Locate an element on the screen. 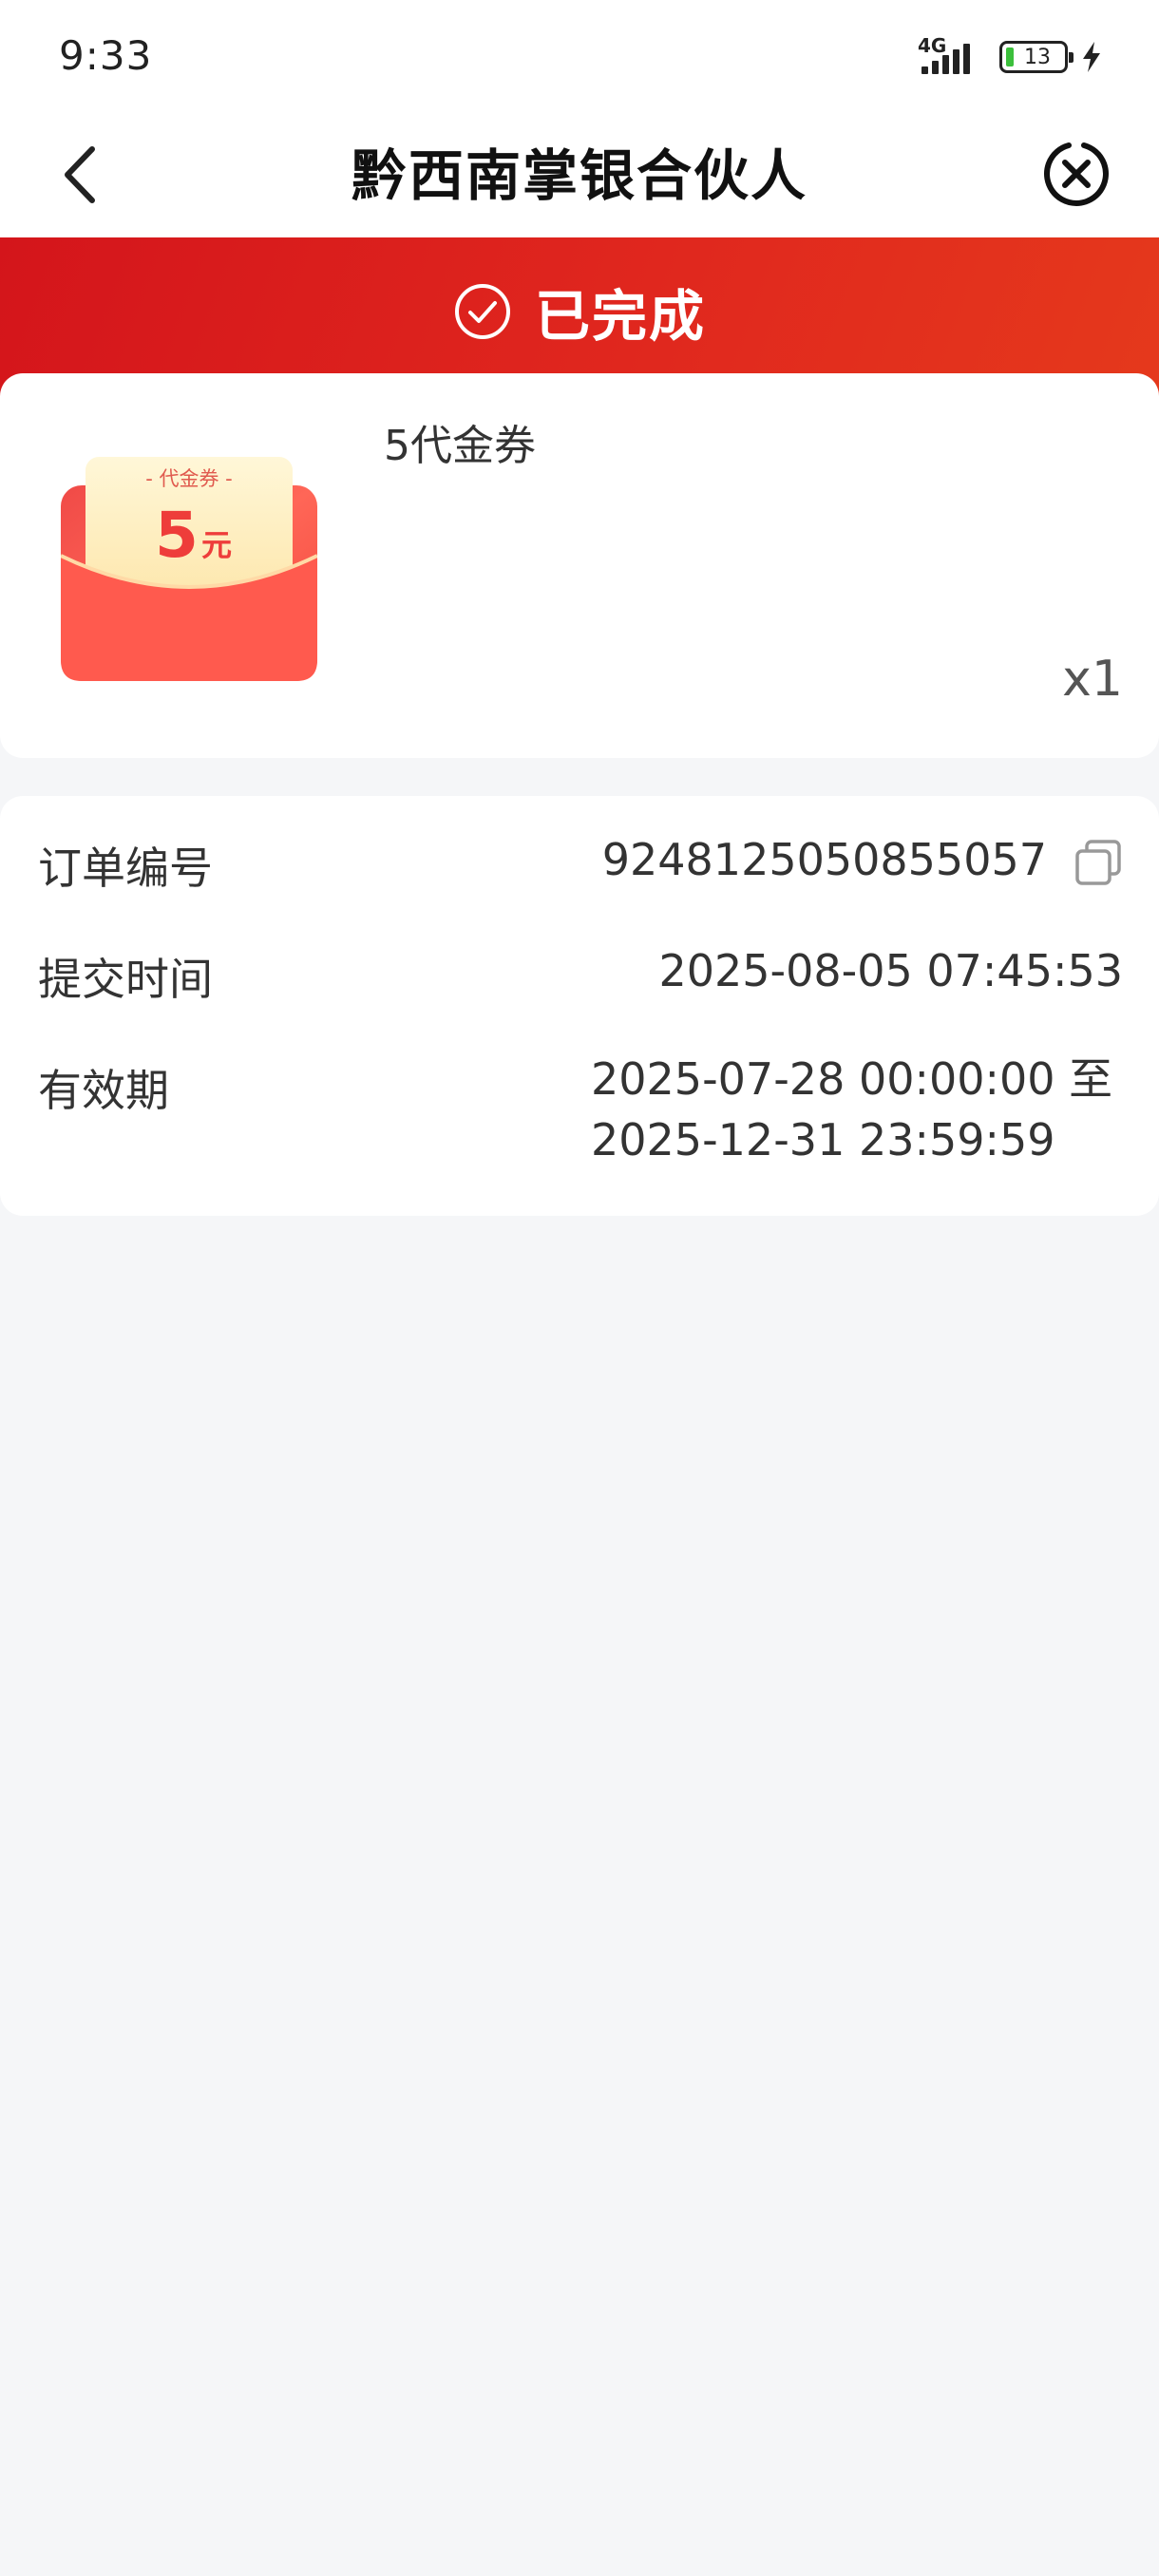 Image resolution: width=1159 pixels, height=2576 pixels. submit-time-value: 2025-08-05 07:45:53 is located at coordinates (890, 970).